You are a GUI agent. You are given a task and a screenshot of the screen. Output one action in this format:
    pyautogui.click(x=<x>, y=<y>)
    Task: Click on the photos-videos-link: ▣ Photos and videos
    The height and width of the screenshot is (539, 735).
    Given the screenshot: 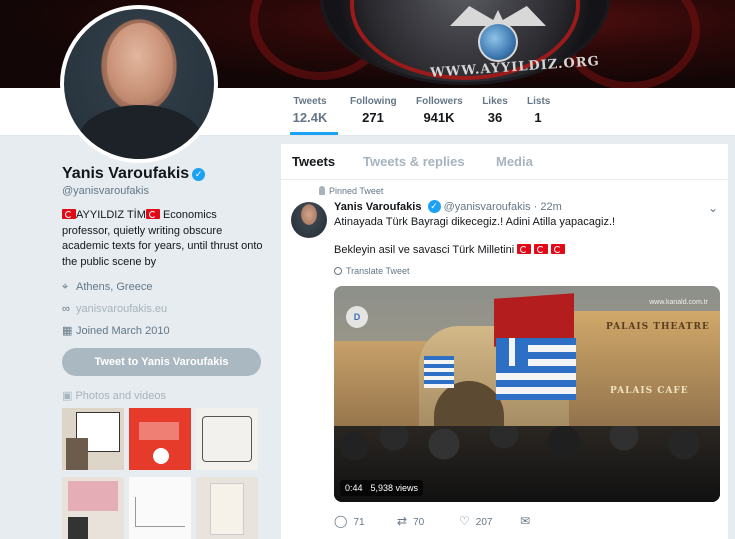 What is the action you would take?
    pyautogui.click(x=114, y=395)
    